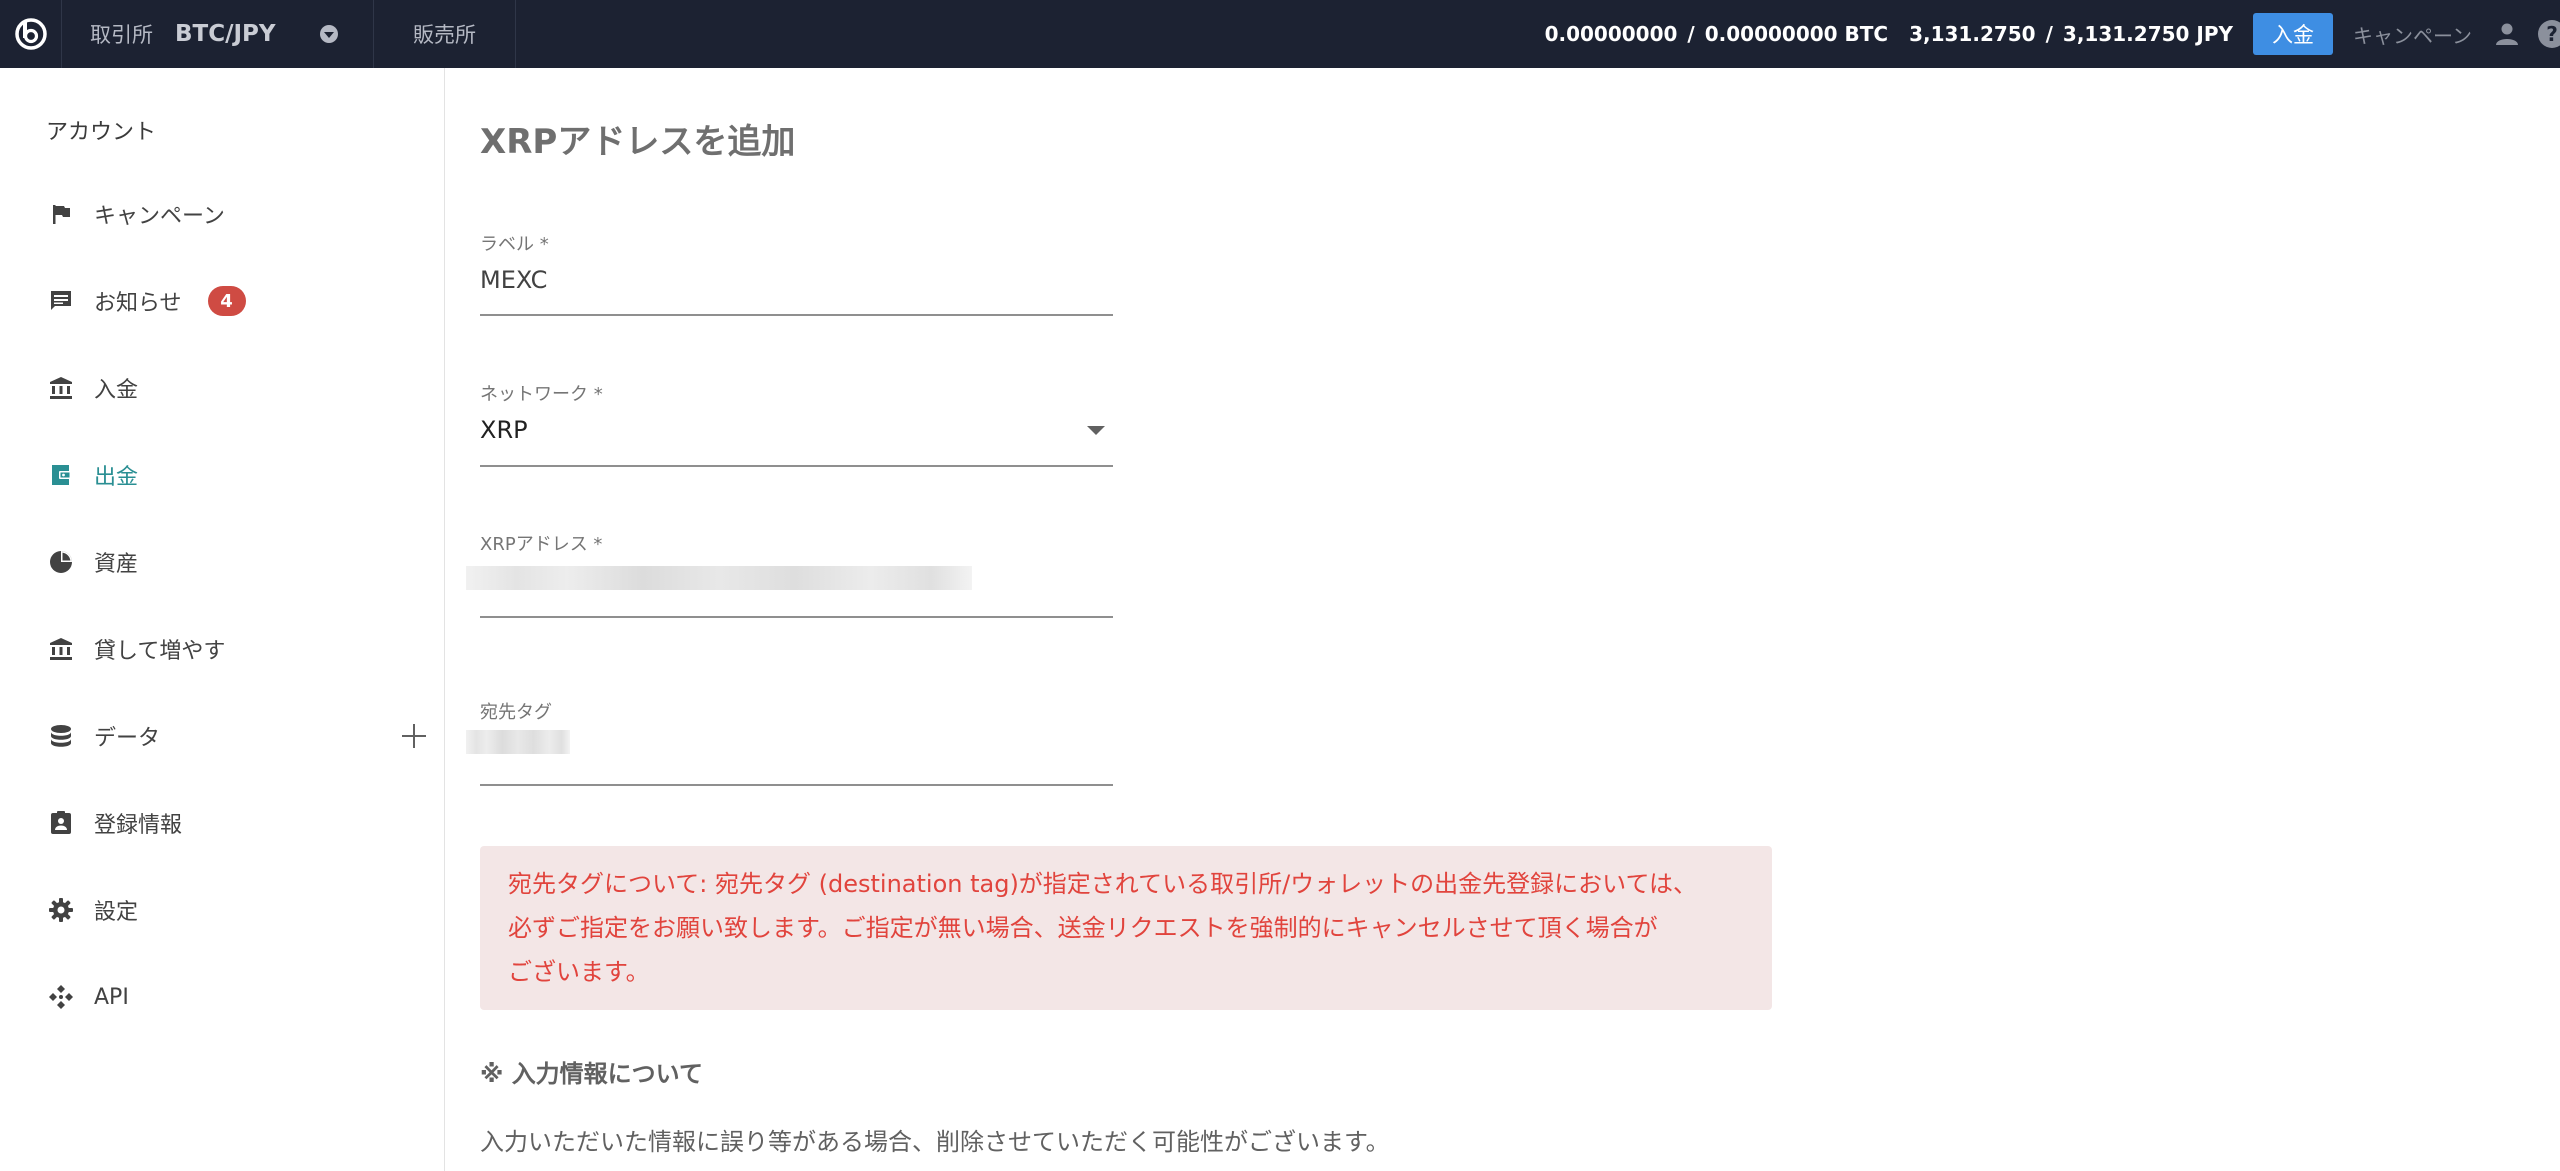 Image resolution: width=2560 pixels, height=1171 pixels. What do you see at coordinates (414, 736) in the screenshot?
I see `plus-icon` at bounding box center [414, 736].